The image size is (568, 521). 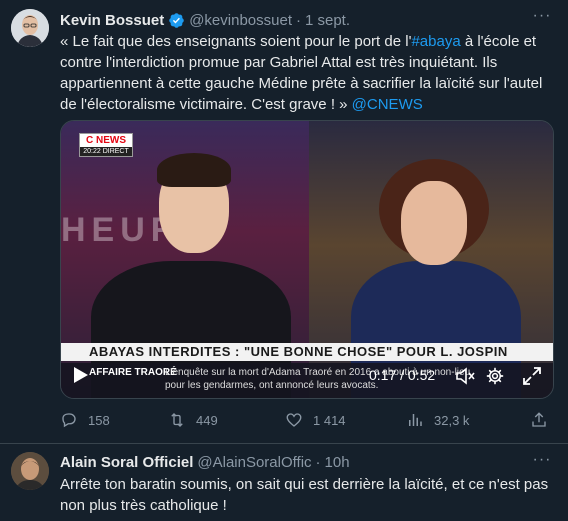 I want to click on share-button, so click(x=539, y=420).